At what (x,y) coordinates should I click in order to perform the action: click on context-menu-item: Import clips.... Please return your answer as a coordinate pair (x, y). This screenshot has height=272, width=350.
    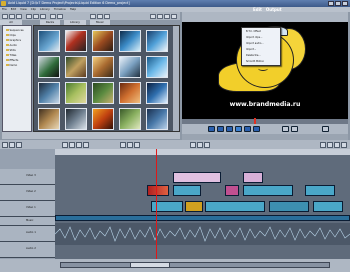
    Looking at the image, I should click on (254, 37).